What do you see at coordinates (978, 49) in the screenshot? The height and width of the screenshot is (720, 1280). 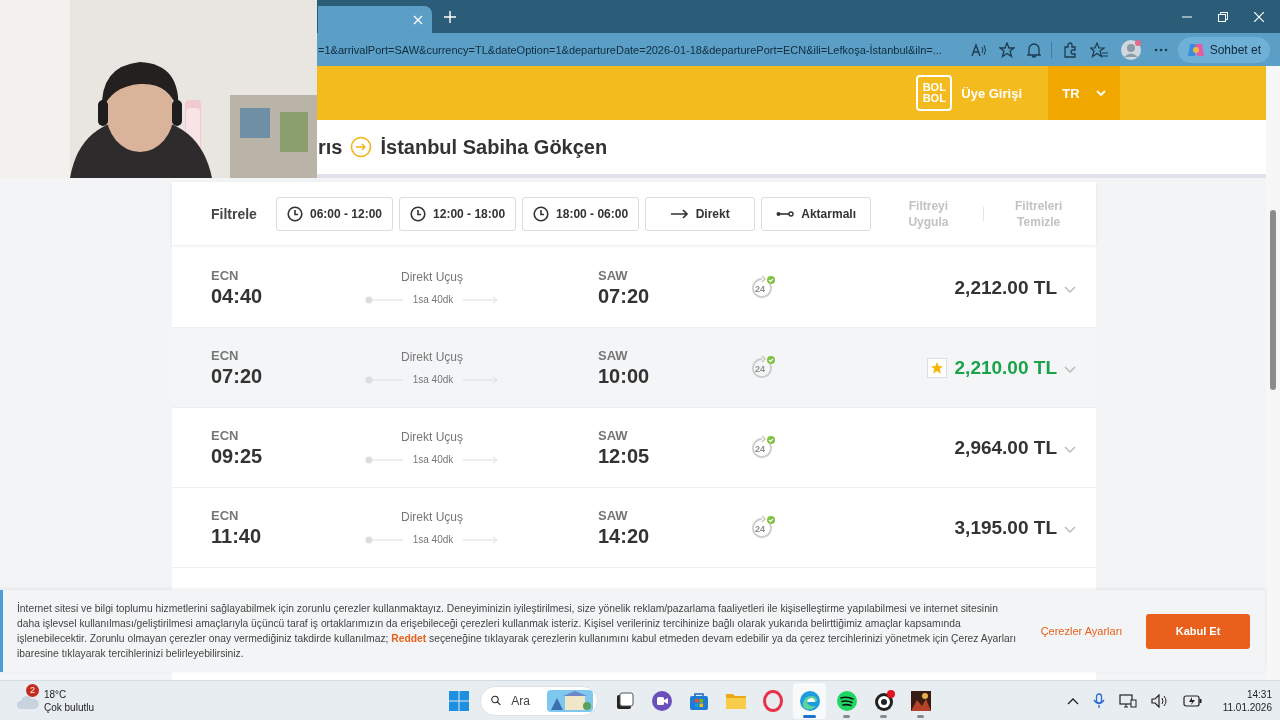 I see `read-aloud-icon` at bounding box center [978, 49].